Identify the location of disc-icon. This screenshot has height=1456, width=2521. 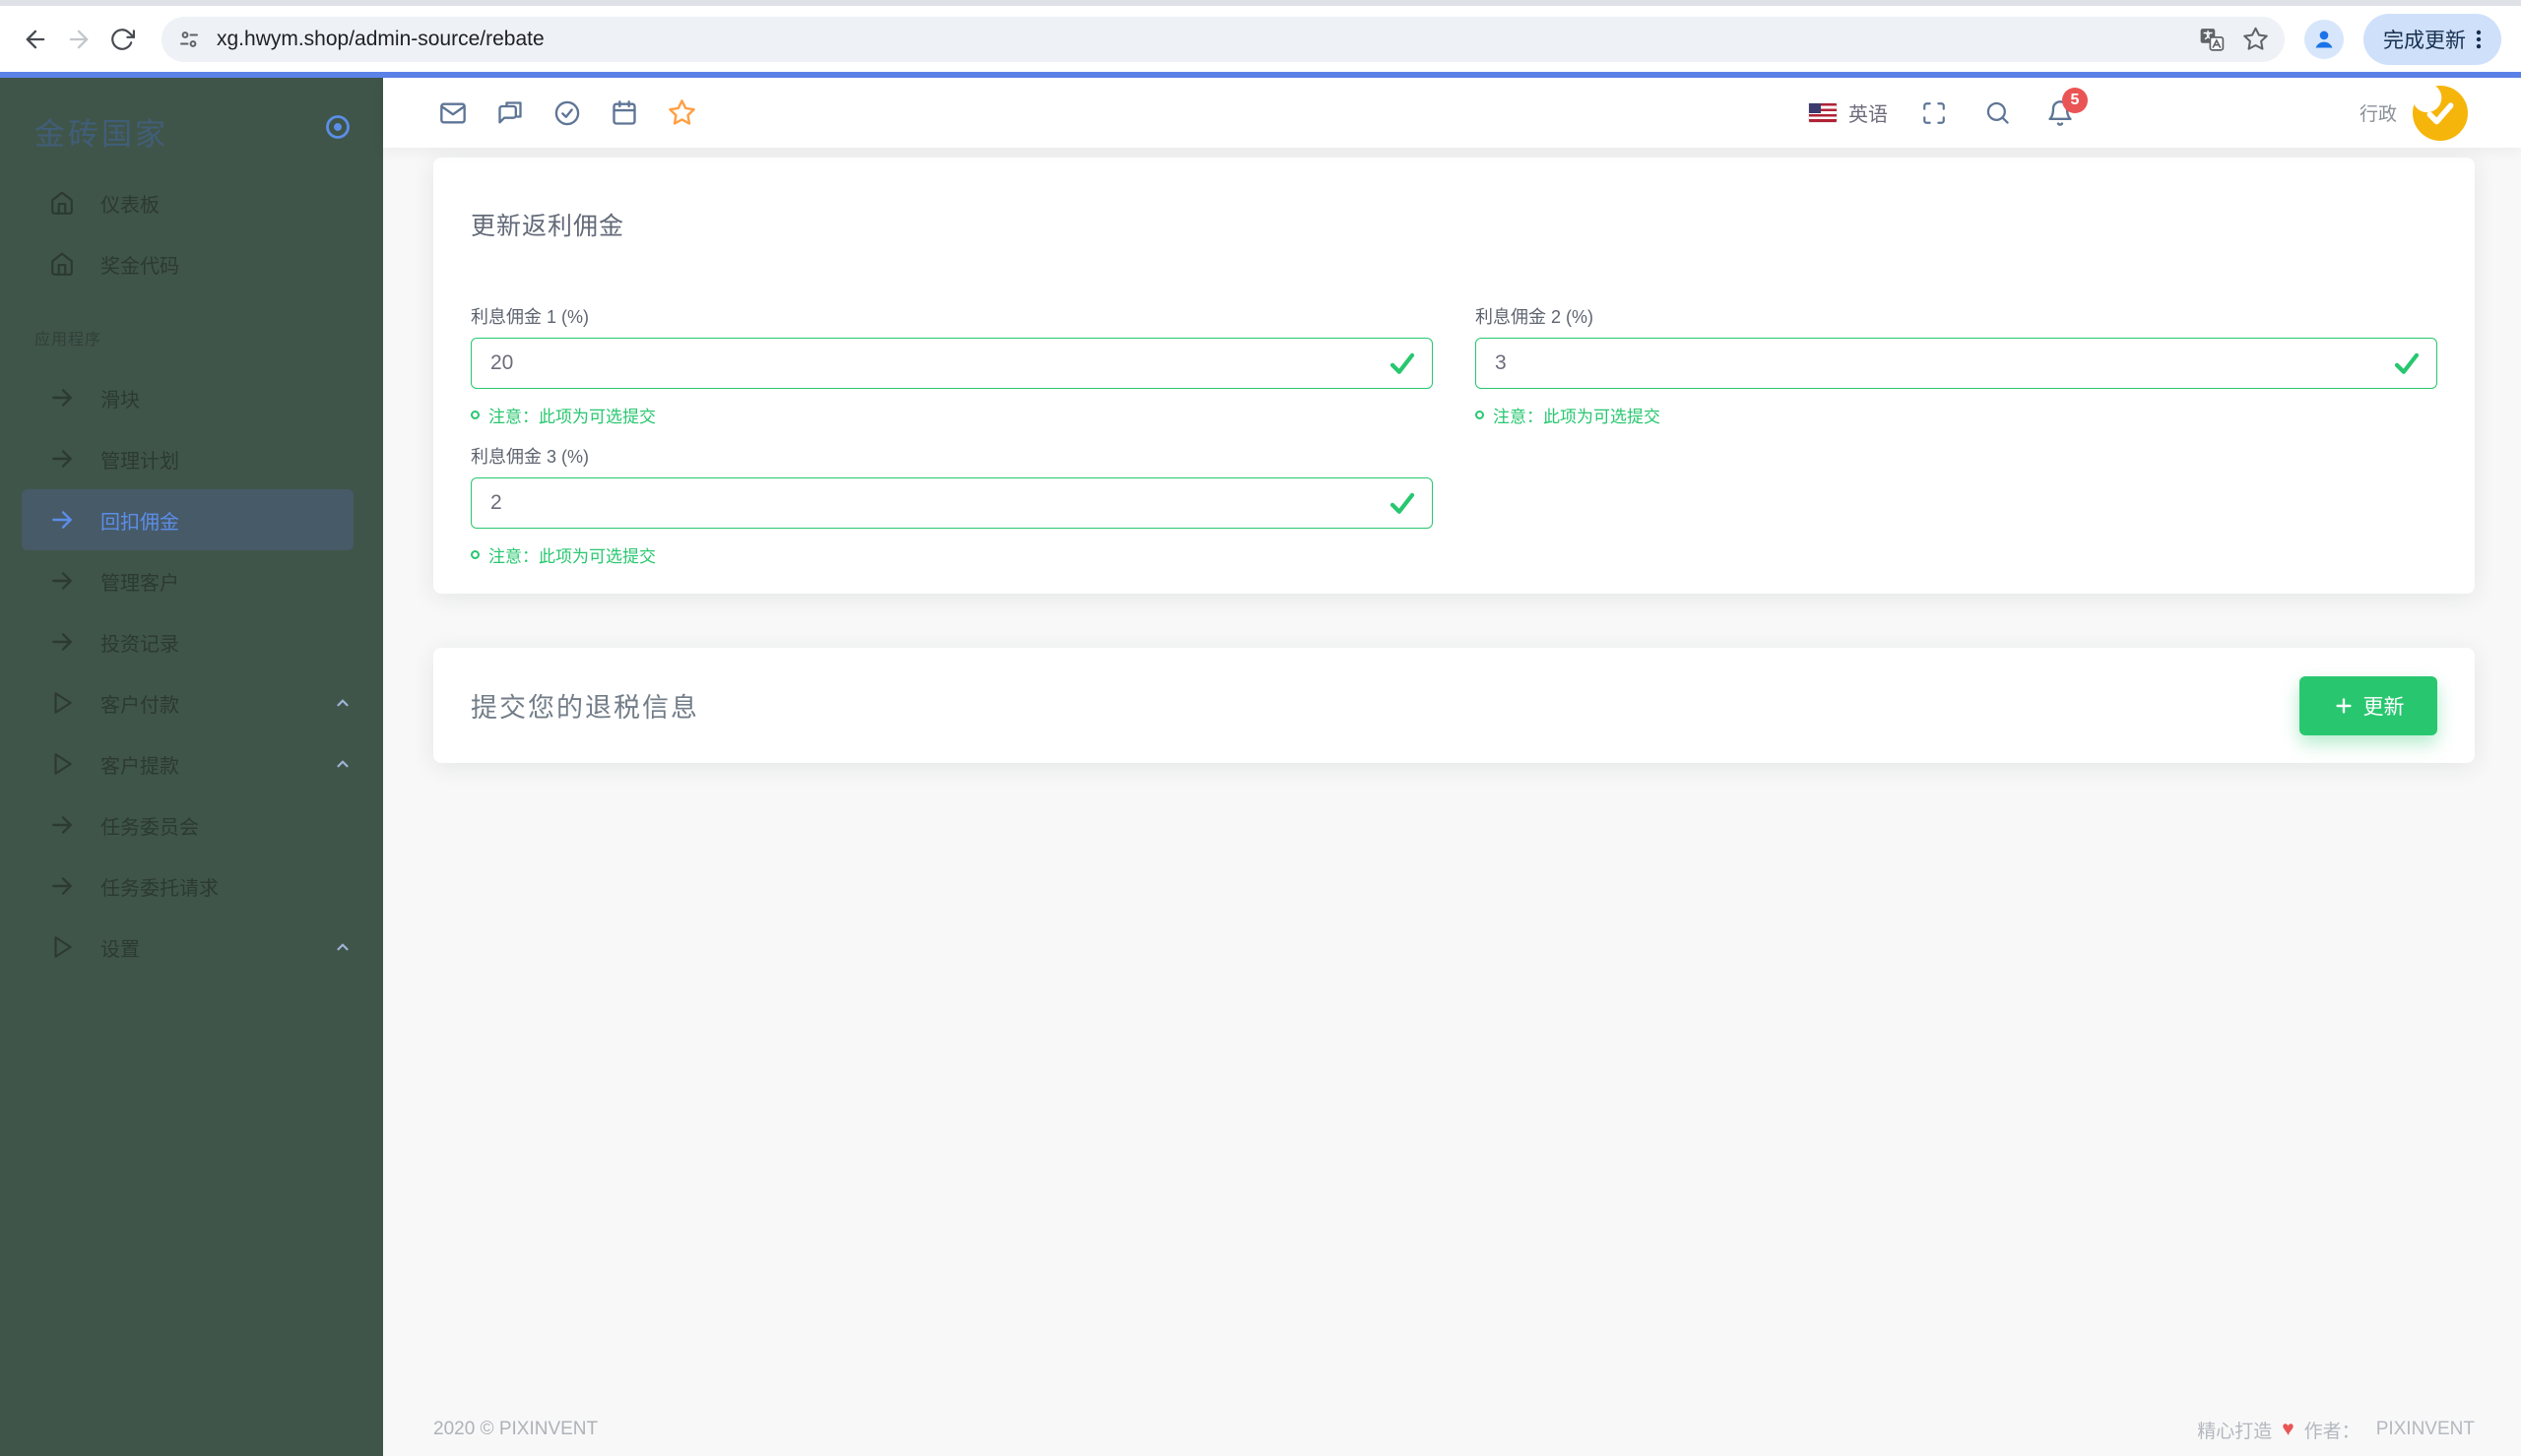
(338, 127).